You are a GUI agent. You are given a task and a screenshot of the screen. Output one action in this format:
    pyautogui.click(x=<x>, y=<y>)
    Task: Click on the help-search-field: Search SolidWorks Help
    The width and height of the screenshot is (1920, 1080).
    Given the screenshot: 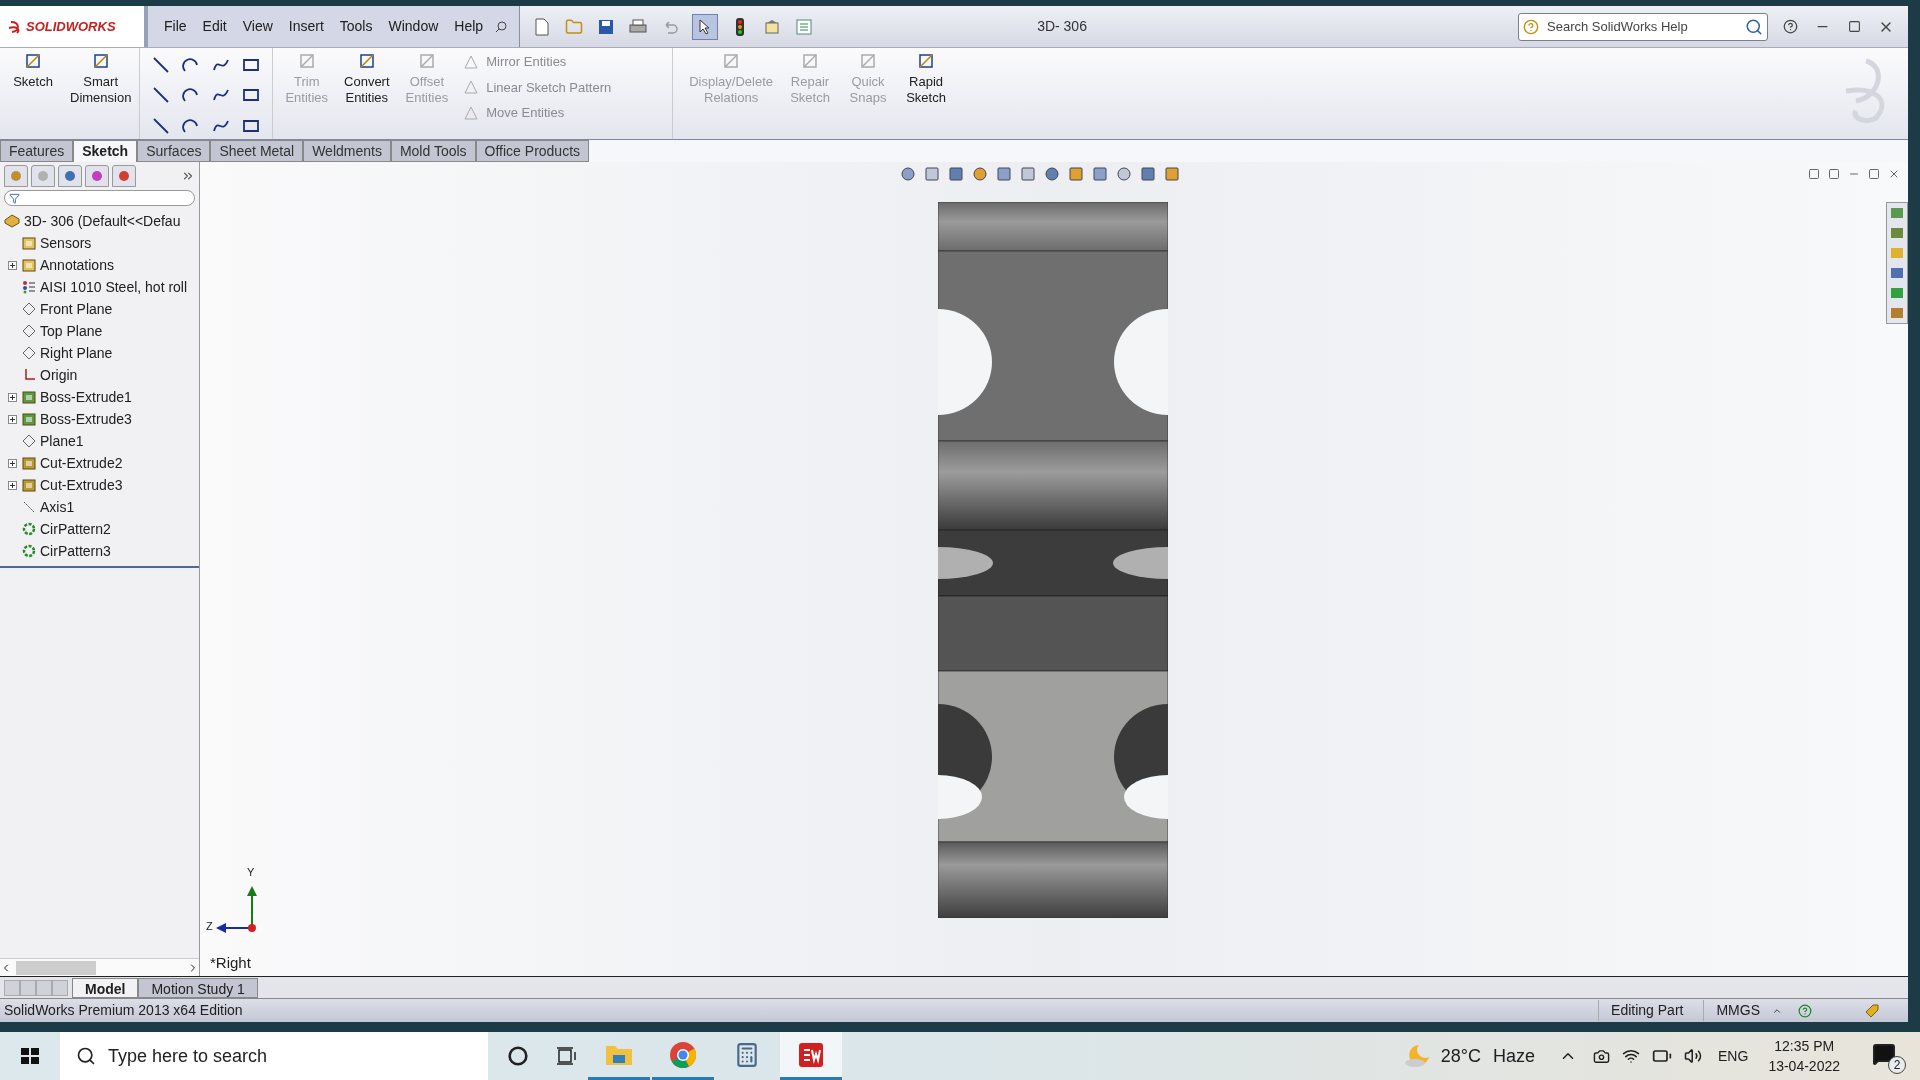 What is the action you would take?
    pyautogui.click(x=1642, y=26)
    